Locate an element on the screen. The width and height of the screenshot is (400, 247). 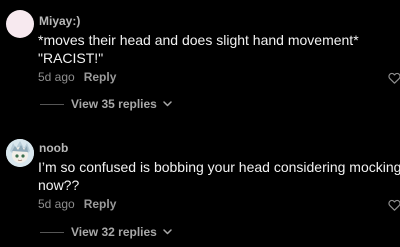
view-replies-label: View 35 replies is located at coordinates (114, 104).